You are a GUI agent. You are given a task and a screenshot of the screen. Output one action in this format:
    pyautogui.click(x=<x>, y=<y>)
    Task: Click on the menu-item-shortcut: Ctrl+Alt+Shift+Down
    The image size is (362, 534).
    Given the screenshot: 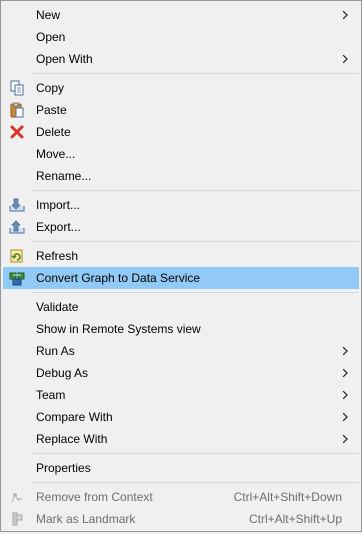 What is the action you would take?
    pyautogui.click(x=287, y=497)
    